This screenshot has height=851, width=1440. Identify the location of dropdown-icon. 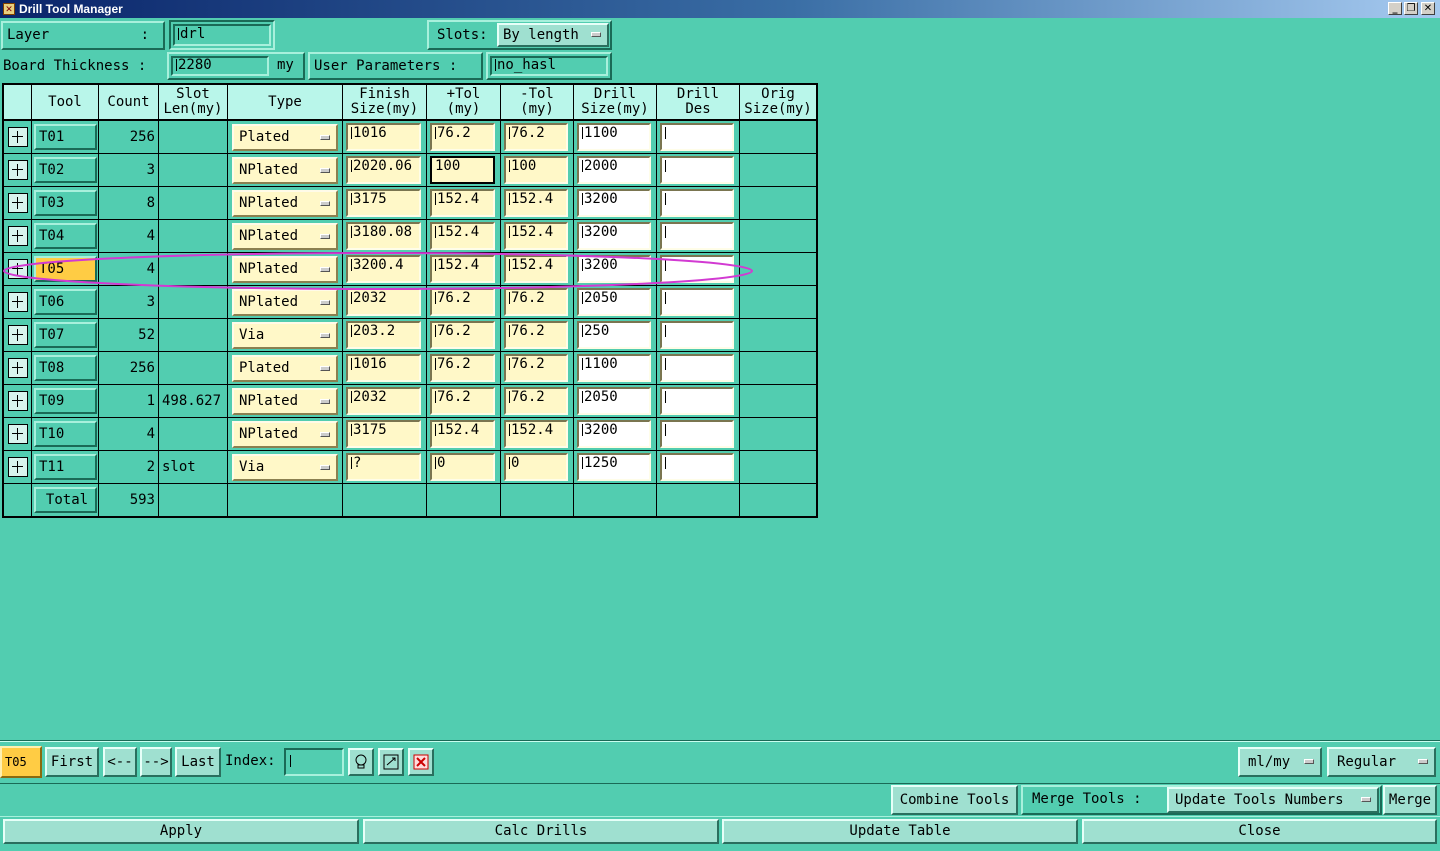
(325, 434).